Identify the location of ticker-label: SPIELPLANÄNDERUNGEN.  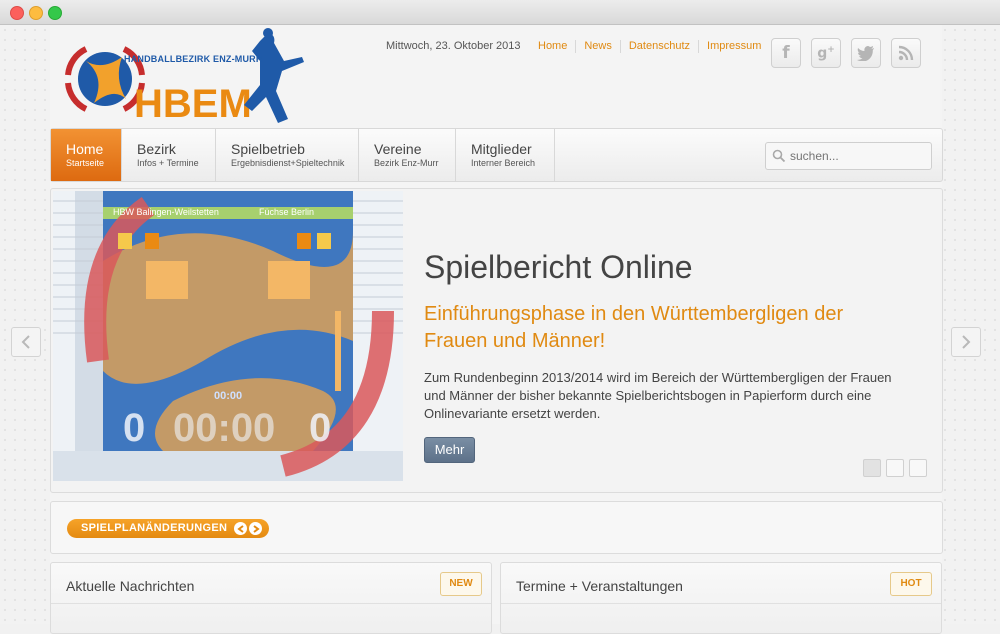
(168, 528).